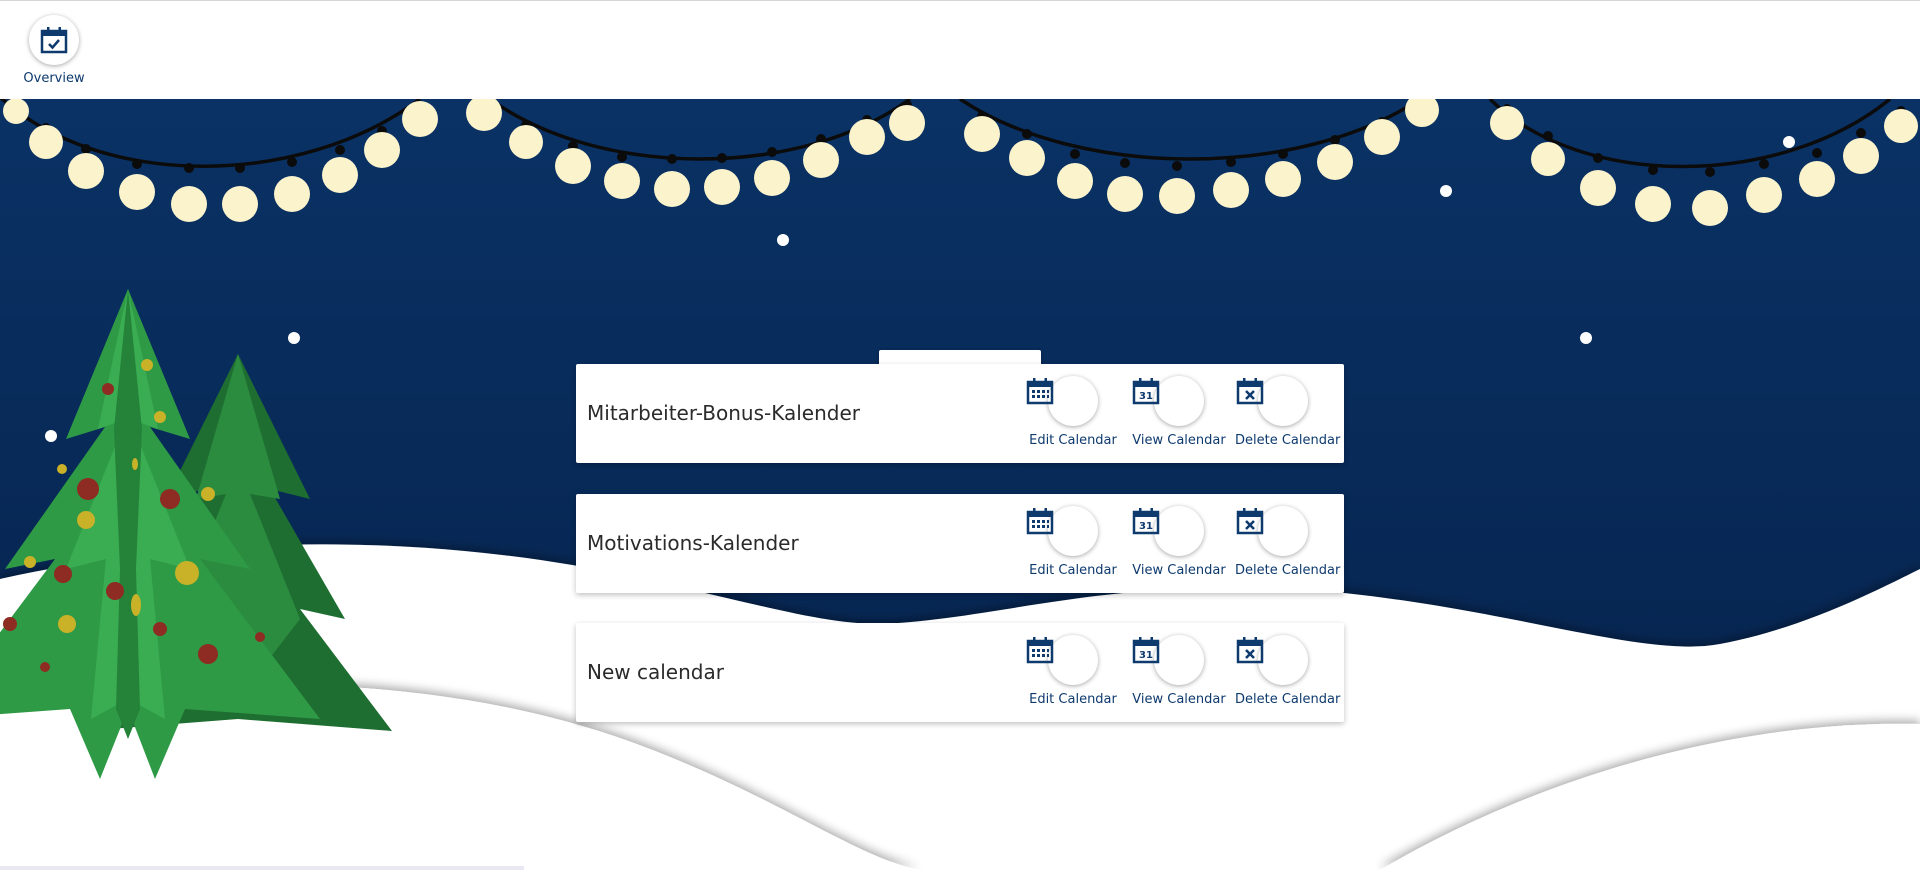  What do you see at coordinates (54, 40) in the screenshot?
I see `calendar-check-icon` at bounding box center [54, 40].